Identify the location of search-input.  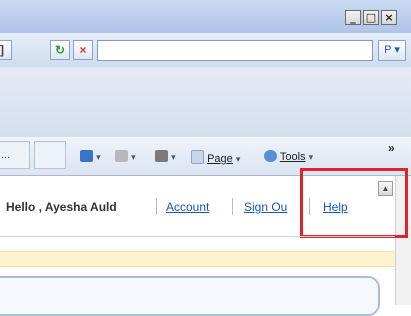
(235, 50).